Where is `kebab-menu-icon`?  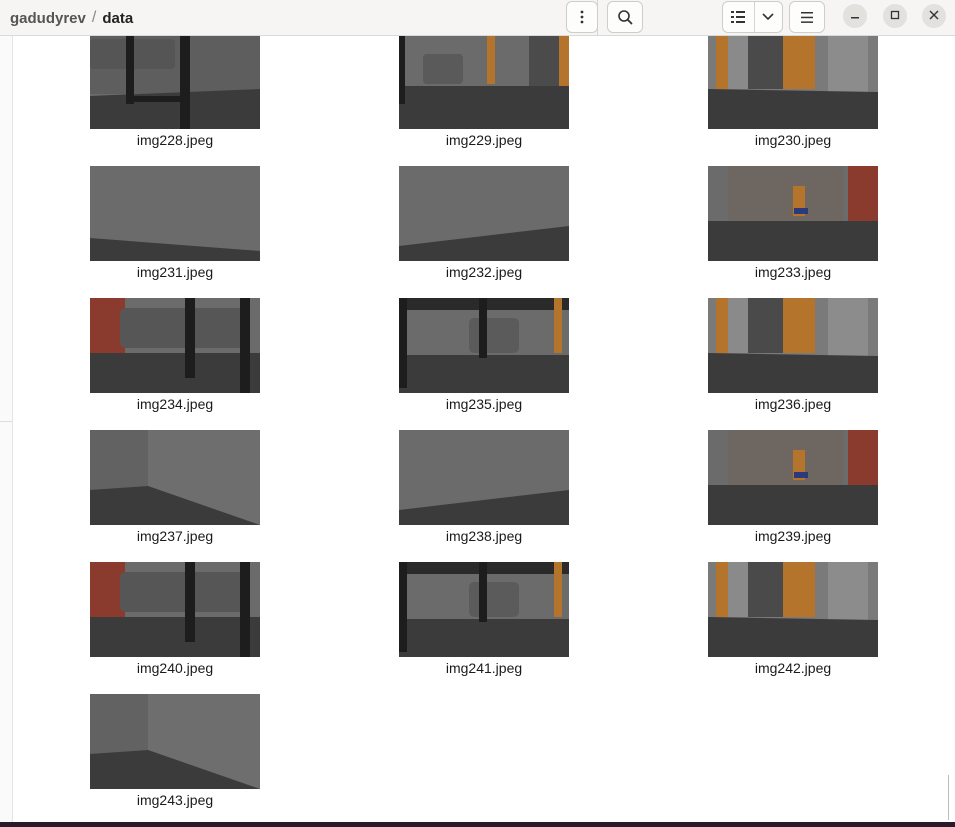 kebab-menu-icon is located at coordinates (582, 17).